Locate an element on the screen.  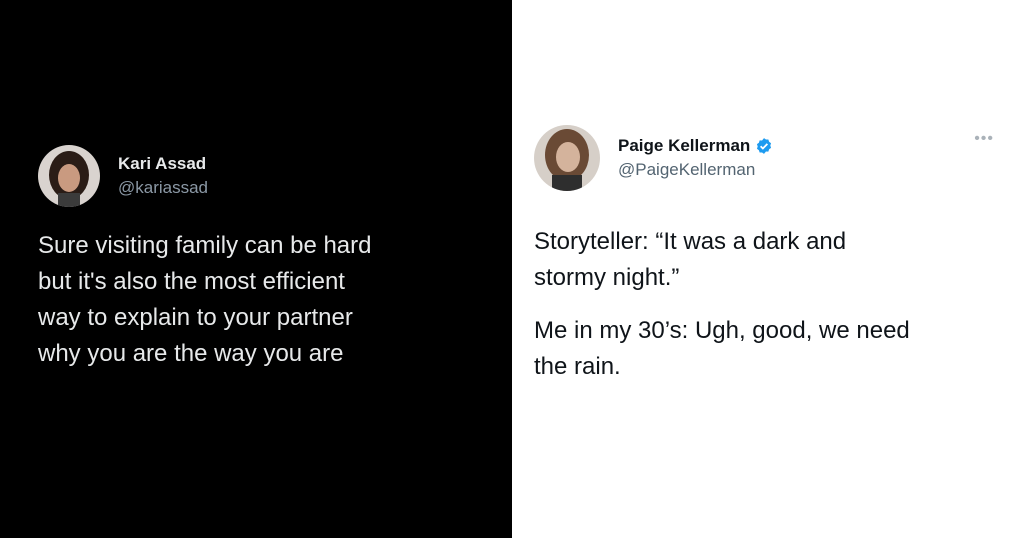
more-options-icon: ••• is located at coordinates (984, 139).